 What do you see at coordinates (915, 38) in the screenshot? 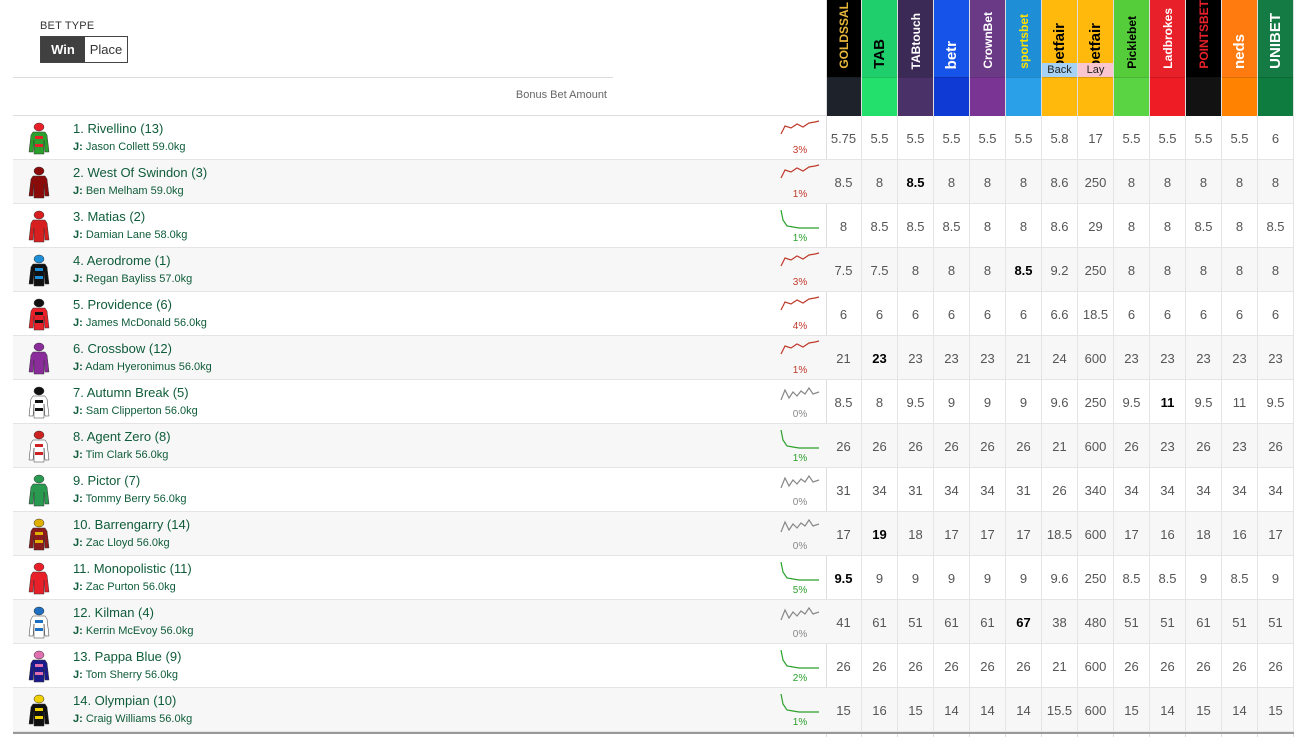
I see `bookmaker-logo: TABtouch` at bounding box center [915, 38].